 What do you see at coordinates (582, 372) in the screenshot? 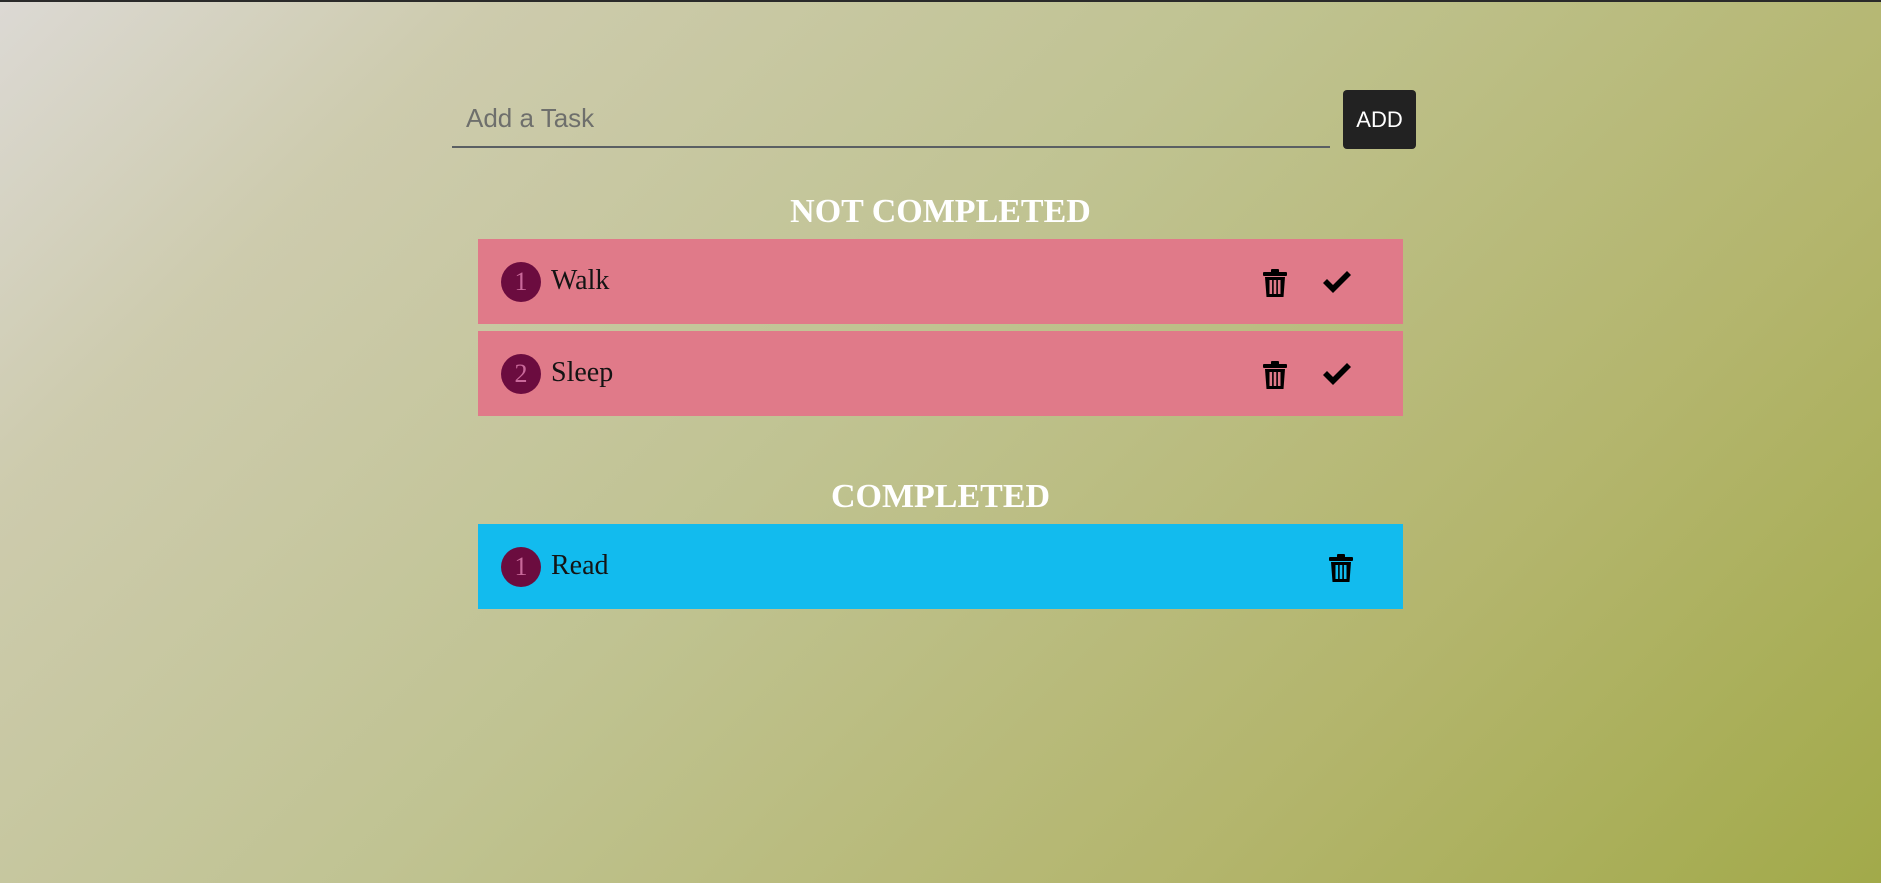
I see `task-text: Sleep` at bounding box center [582, 372].